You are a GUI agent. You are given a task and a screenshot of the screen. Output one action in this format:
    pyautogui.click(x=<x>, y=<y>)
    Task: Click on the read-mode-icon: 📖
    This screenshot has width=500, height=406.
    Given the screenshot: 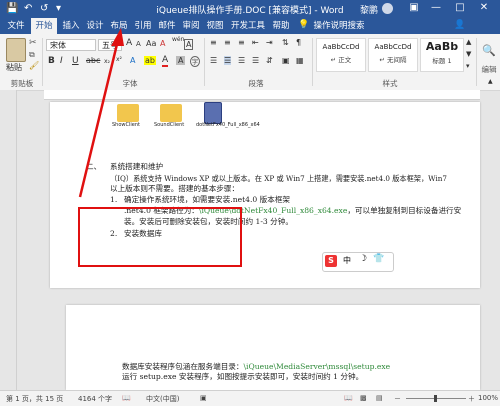 What is the action you would take?
    pyautogui.click(x=348, y=398)
    